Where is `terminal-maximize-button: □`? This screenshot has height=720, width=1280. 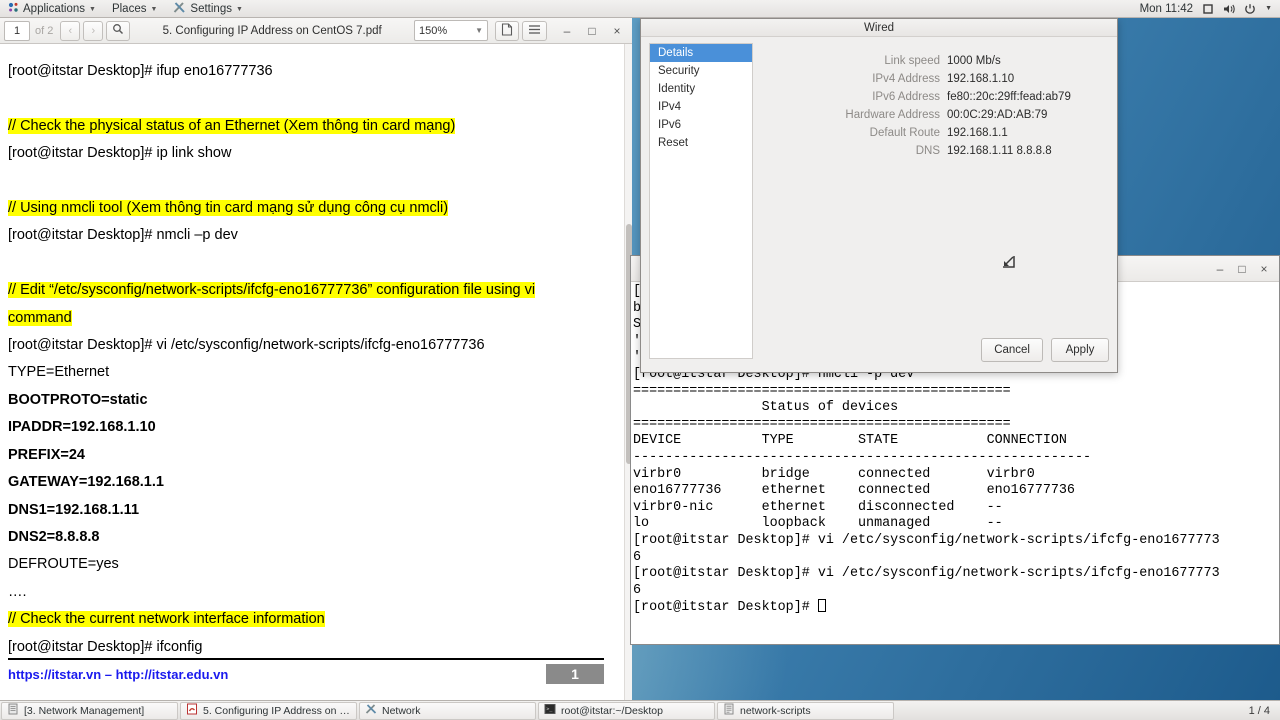 terminal-maximize-button: □ is located at coordinates (1242, 269).